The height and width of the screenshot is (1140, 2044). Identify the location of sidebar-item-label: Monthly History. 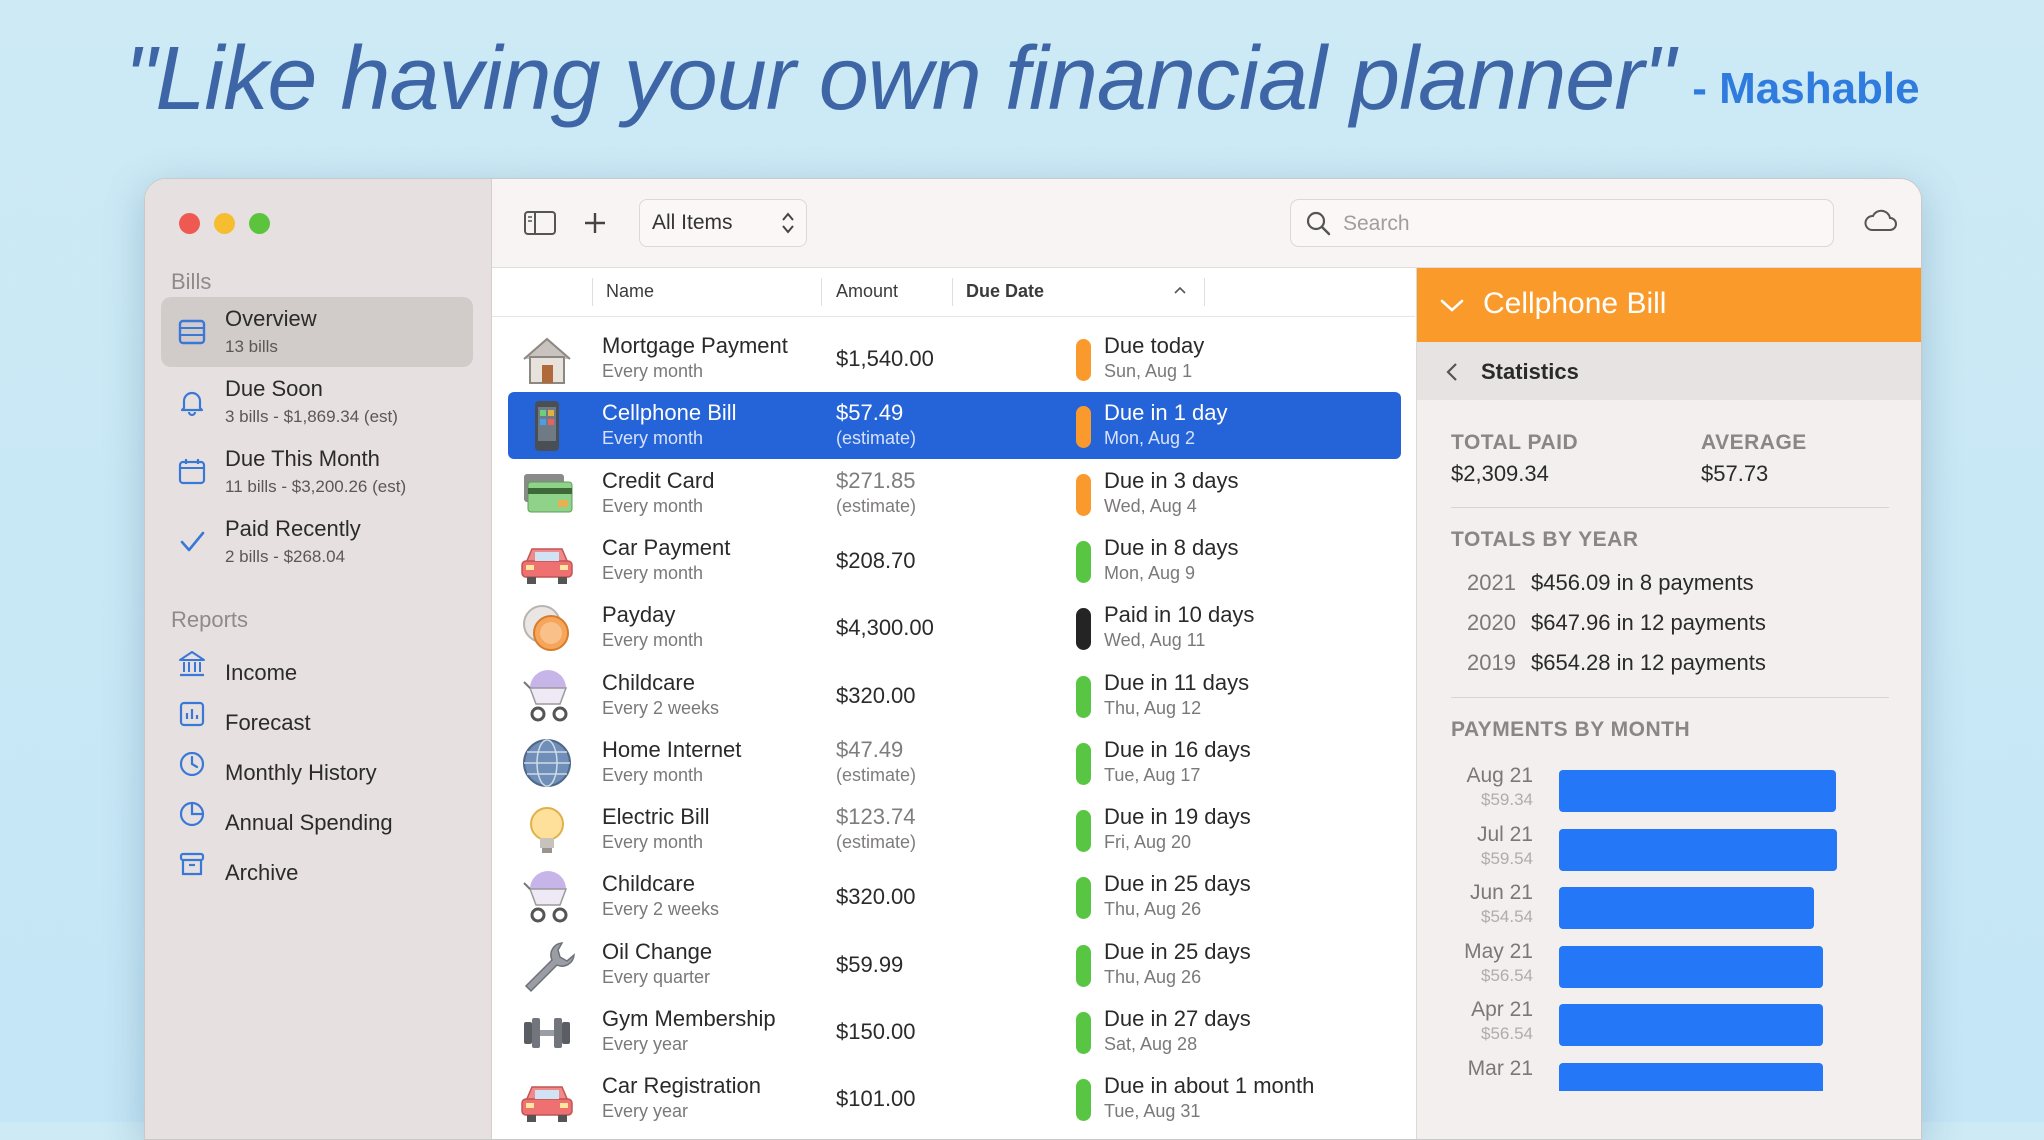
(301, 772).